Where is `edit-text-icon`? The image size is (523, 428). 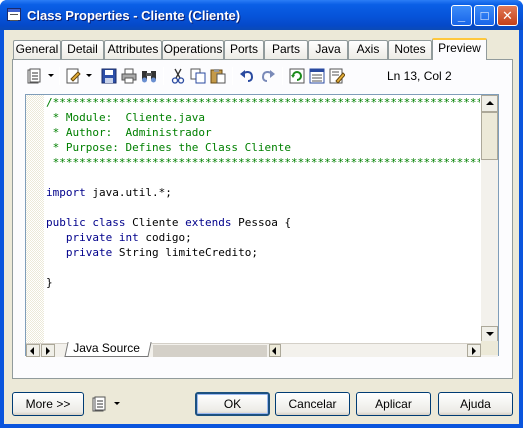
edit-text-icon is located at coordinates (337, 76).